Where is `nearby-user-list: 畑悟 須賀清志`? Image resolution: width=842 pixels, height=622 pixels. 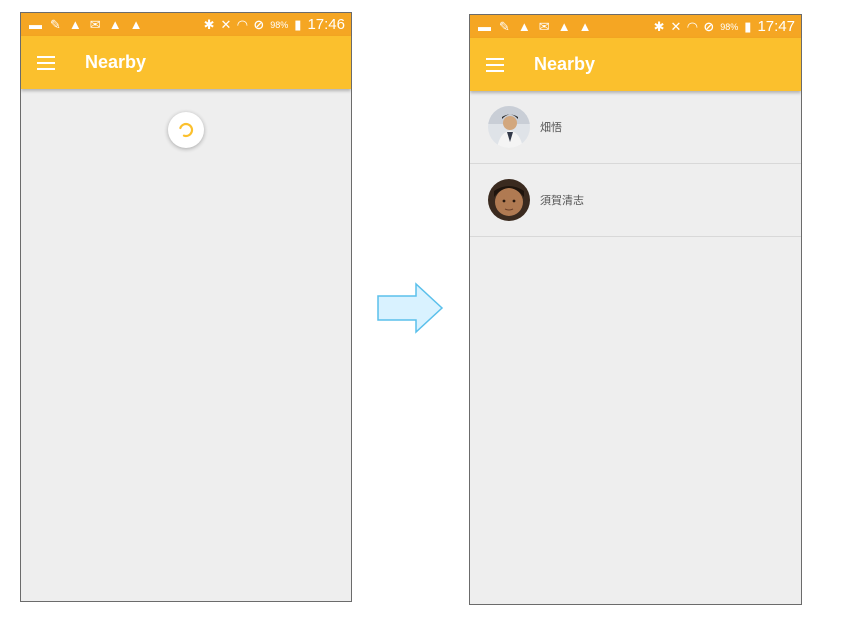
nearby-user-list: 畑悟 須賀清志 is located at coordinates (635, 164).